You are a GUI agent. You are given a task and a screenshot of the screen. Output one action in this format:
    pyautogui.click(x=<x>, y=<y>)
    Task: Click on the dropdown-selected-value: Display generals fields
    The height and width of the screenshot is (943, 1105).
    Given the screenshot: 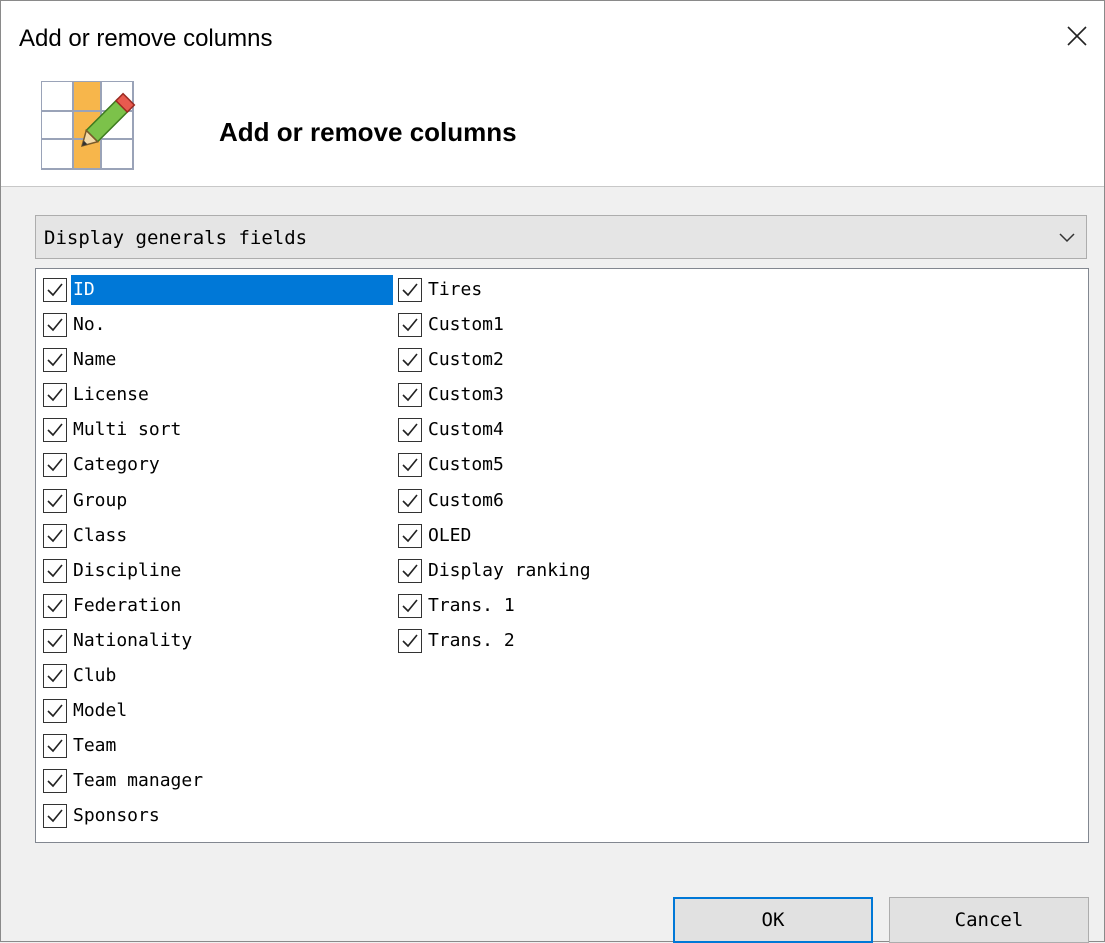 What is the action you would take?
    pyautogui.click(x=176, y=238)
    